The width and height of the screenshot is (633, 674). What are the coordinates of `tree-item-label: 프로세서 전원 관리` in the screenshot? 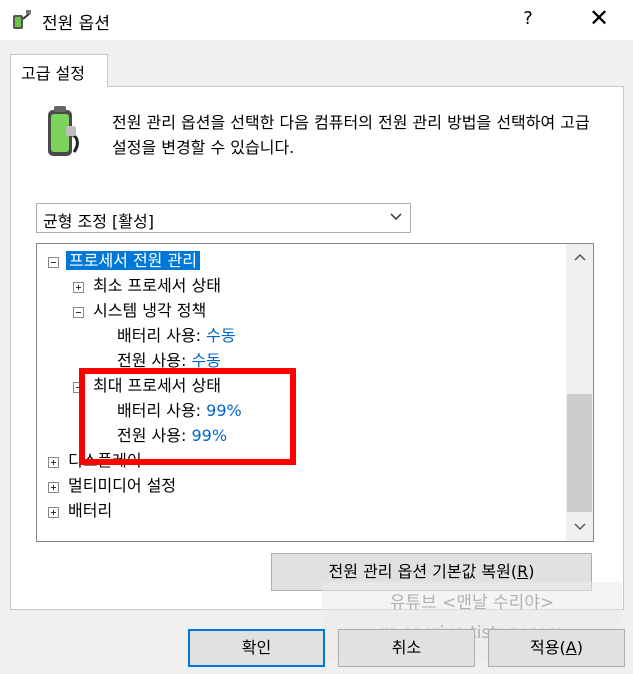 It's located at (133, 260).